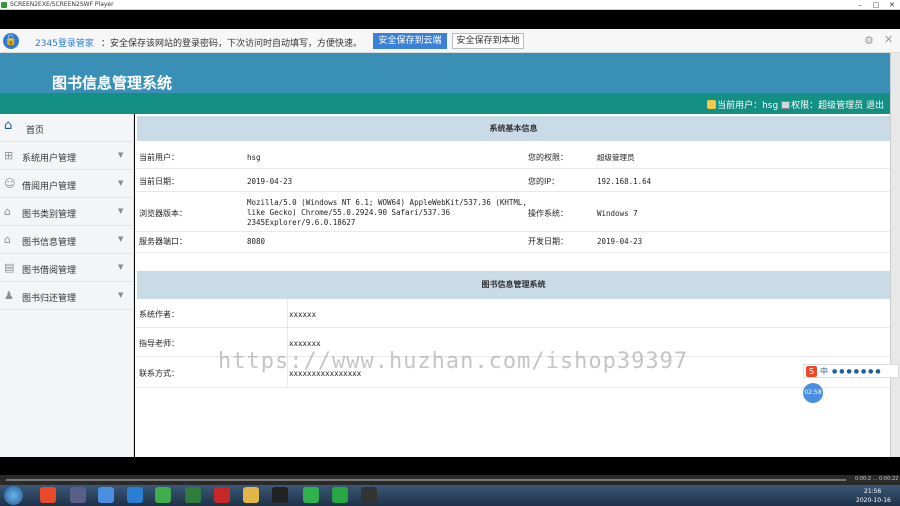  Describe the element at coordinates (445, 103) in the screenshot. I see `user-info-bar: 当前用户：hsg 权限：超级管理员 退出` at that location.